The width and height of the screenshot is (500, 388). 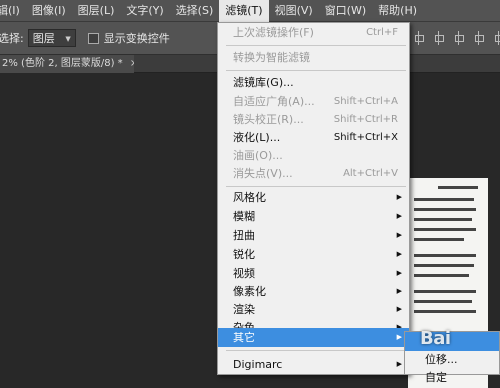 I want to click on menu-item-render: 渲染 ▶, so click(x=313, y=309).